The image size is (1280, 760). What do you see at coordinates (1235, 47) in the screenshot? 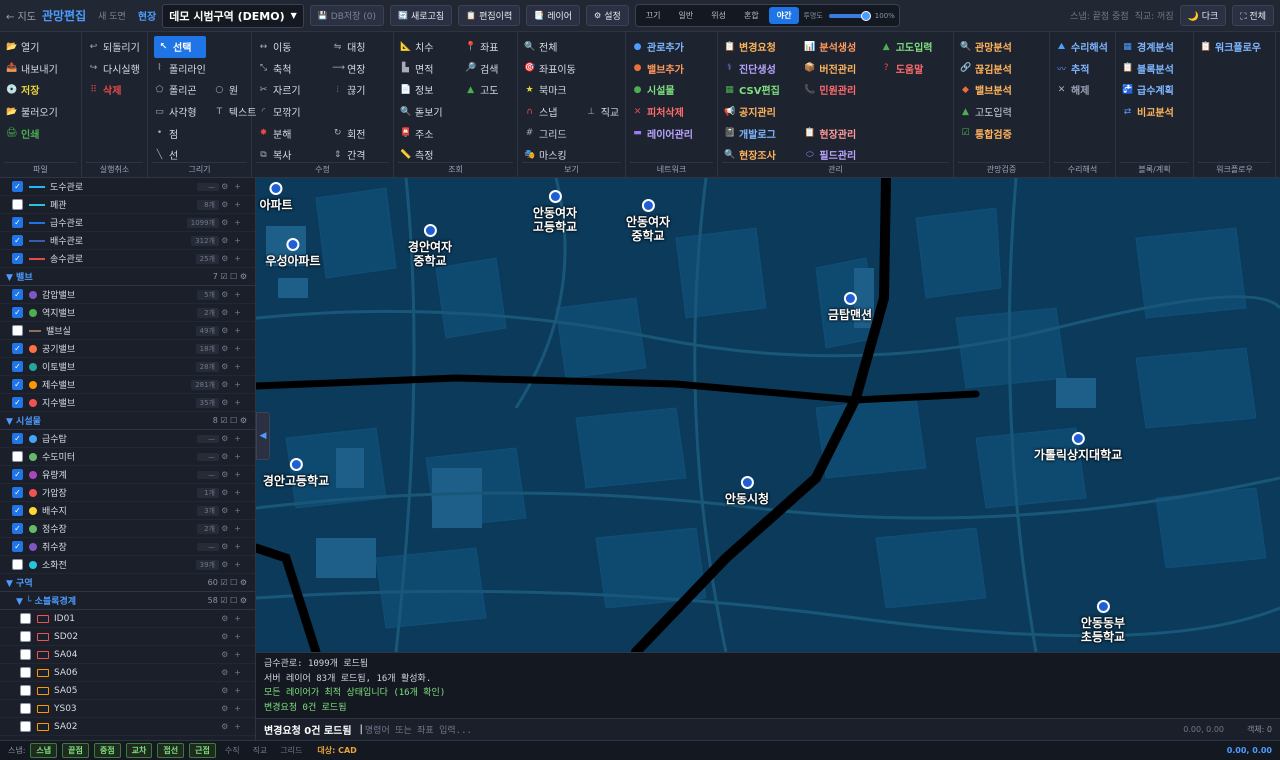
I see `tool-11-0: 📋 워크플로우` at bounding box center [1235, 47].